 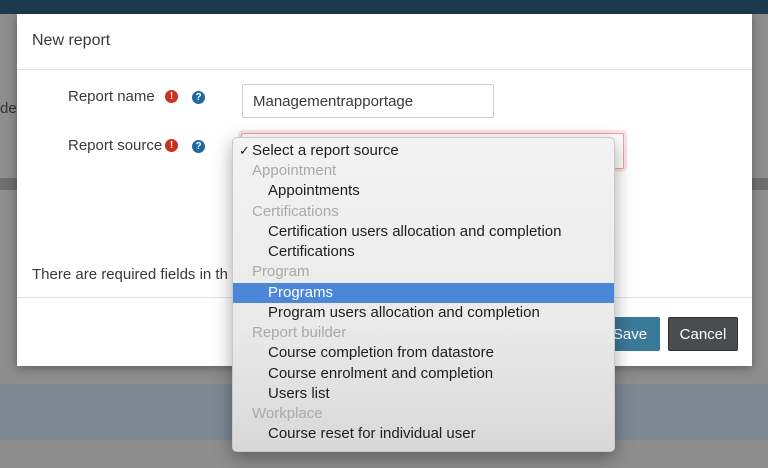 I want to click on optgroup-label: Program, so click(x=281, y=271).